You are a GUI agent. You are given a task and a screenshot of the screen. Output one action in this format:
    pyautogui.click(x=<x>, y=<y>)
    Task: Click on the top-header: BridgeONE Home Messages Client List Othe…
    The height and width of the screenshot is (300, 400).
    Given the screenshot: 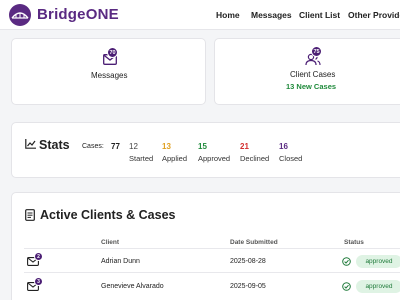 What is the action you would take?
    pyautogui.click(x=200, y=15)
    